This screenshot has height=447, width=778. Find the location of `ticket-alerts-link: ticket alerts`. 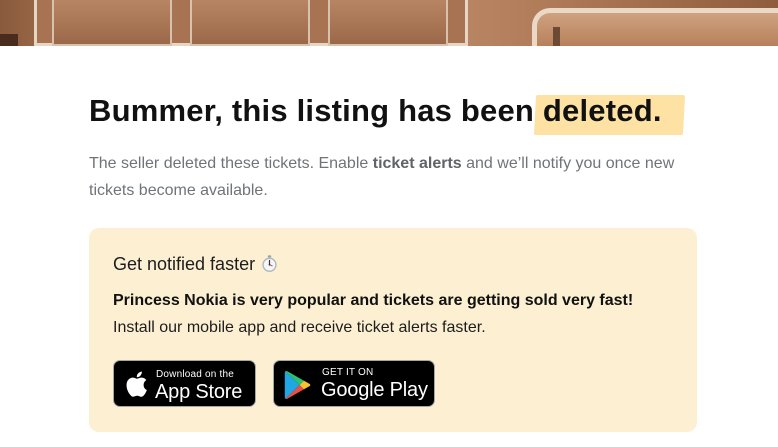

ticket-alerts-link: ticket alerts is located at coordinates (417, 163).